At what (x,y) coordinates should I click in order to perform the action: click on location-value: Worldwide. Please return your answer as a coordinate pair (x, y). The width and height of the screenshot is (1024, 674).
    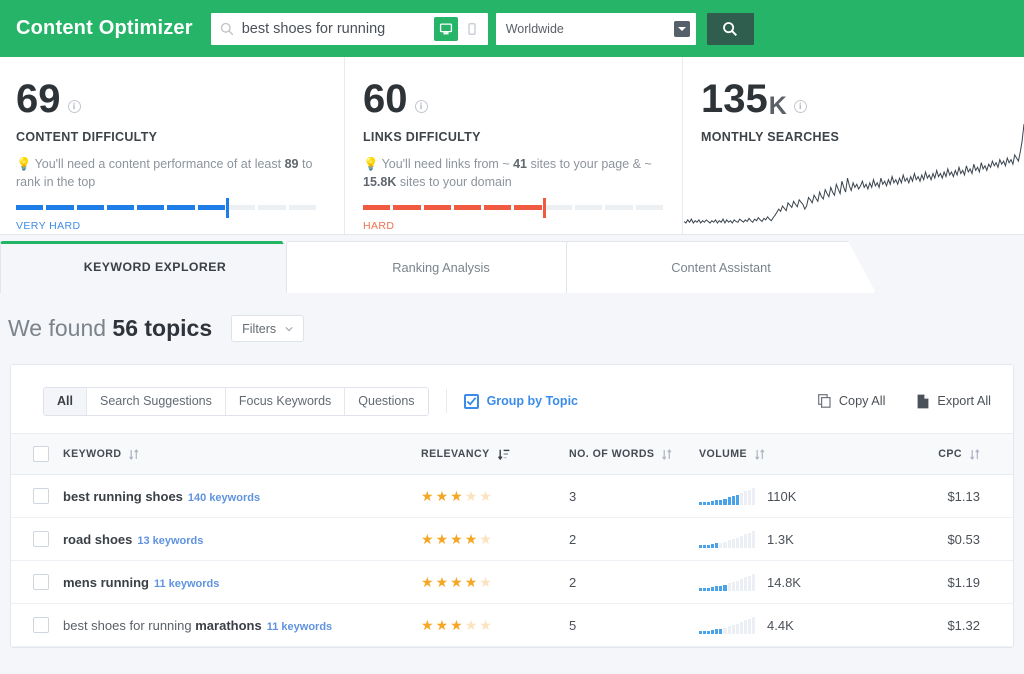
    Looking at the image, I should click on (534, 28).